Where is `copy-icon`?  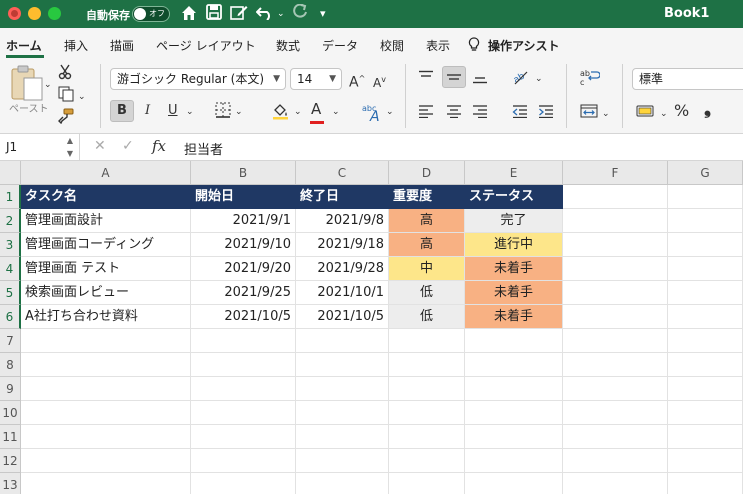 copy-icon is located at coordinates (66, 97).